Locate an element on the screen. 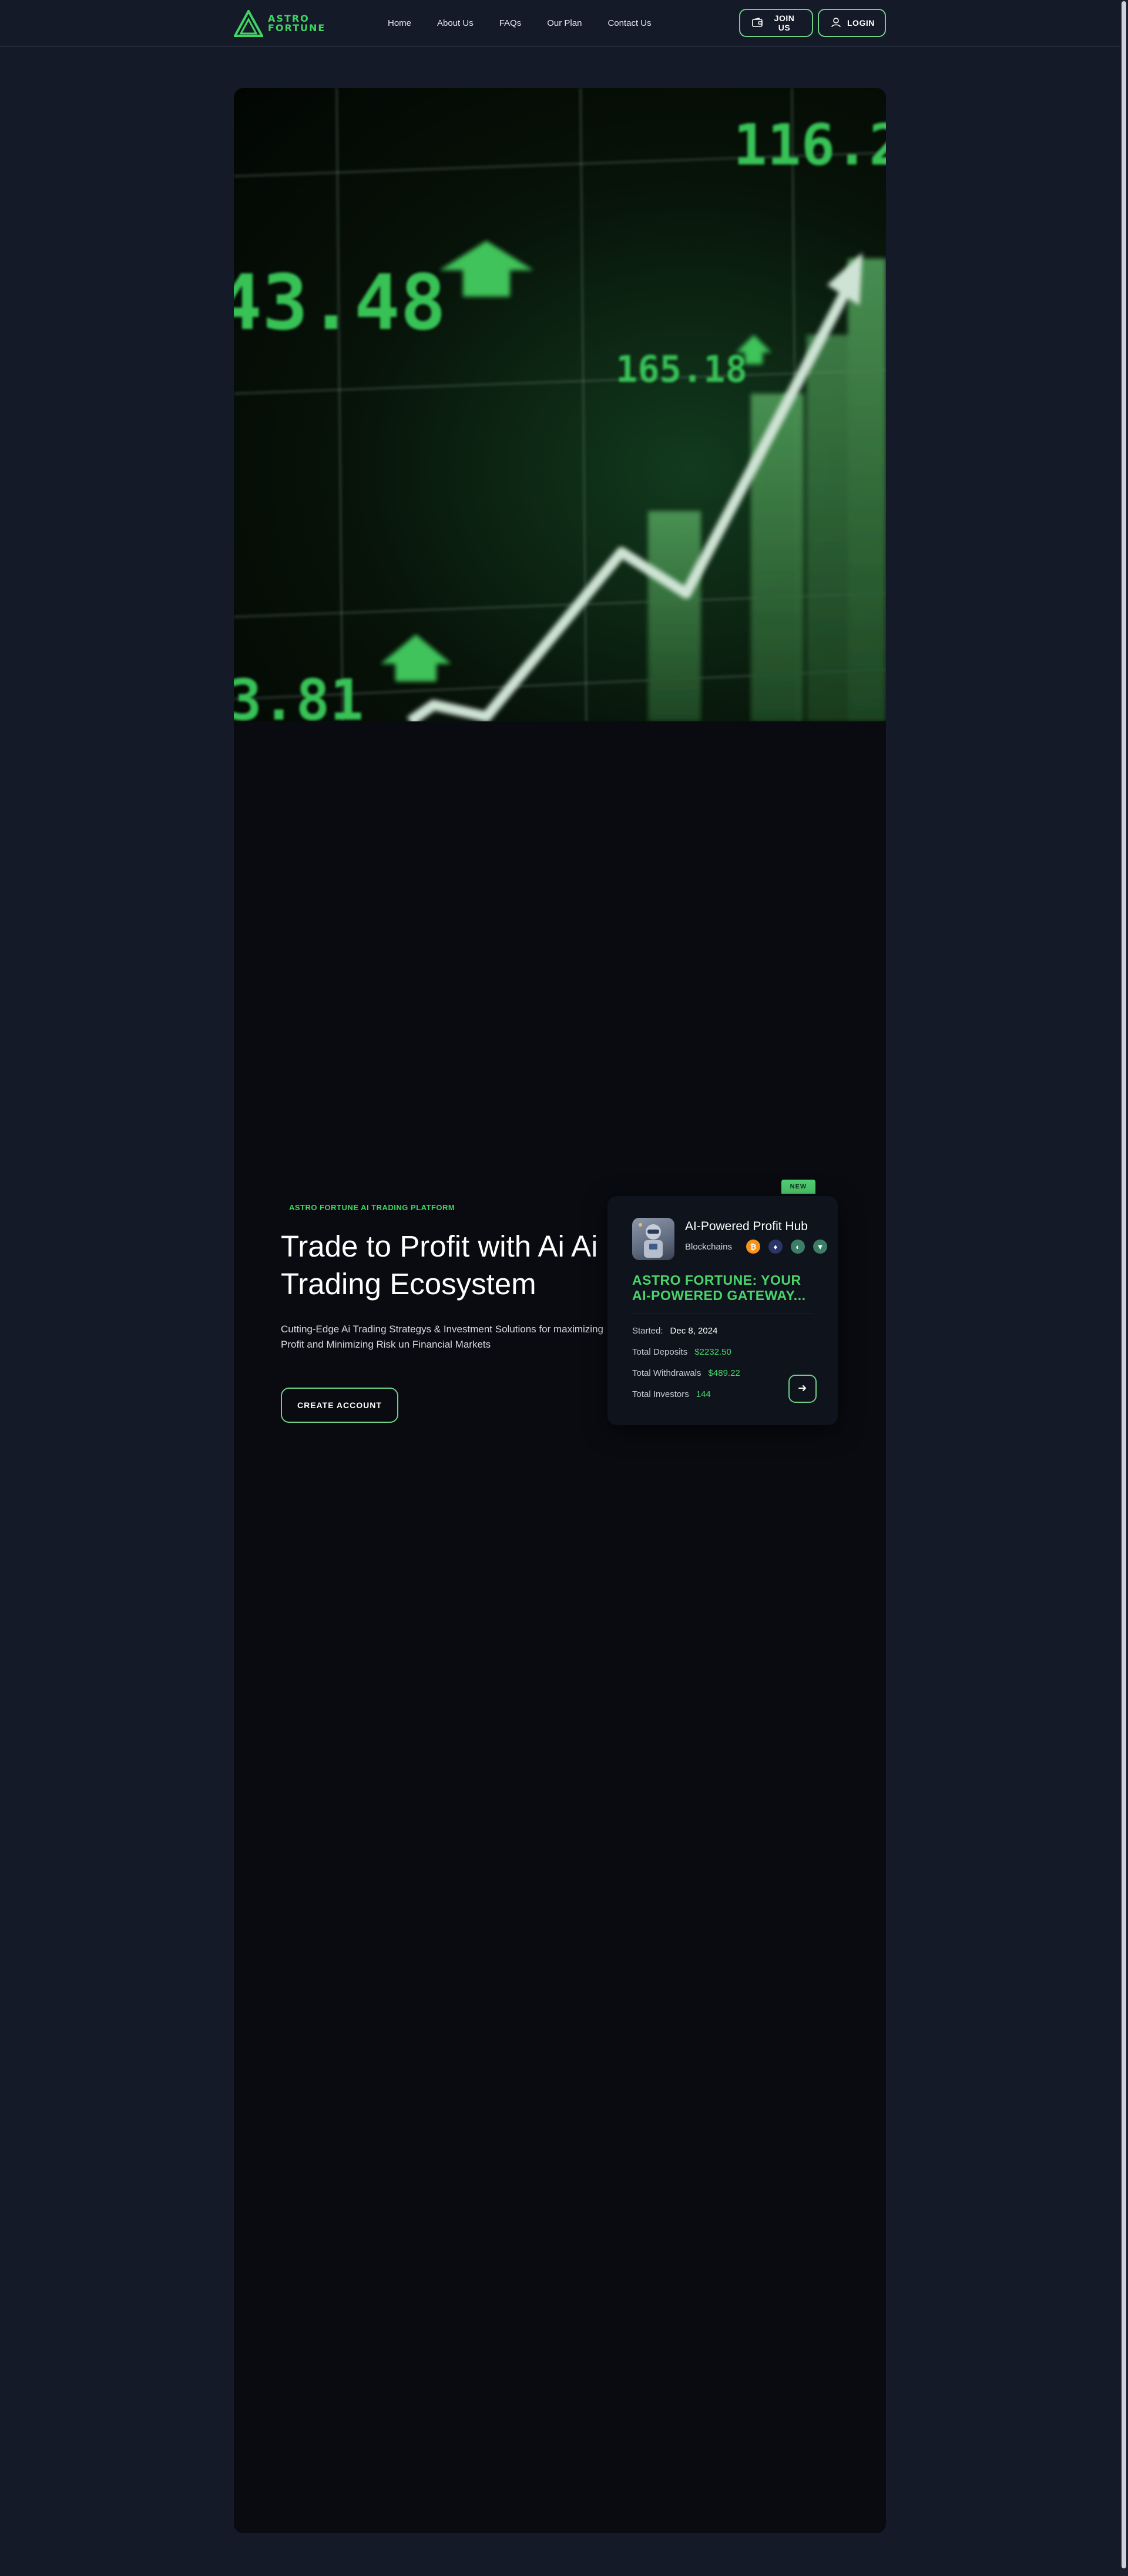 The image size is (1128, 2576). stat-started: Started: Dec 8, 2024 is located at coordinates (674, 1331).